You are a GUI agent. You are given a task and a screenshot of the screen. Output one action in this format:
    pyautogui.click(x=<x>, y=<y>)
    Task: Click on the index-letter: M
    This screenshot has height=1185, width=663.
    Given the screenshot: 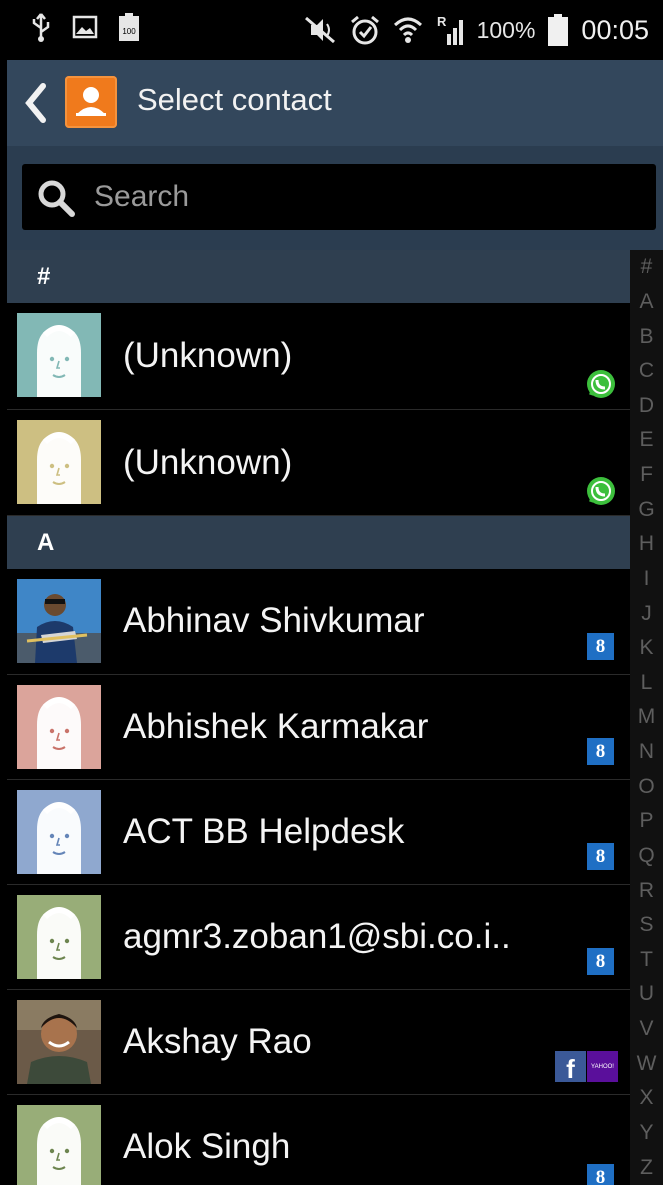 What is the action you would take?
    pyautogui.click(x=647, y=717)
    